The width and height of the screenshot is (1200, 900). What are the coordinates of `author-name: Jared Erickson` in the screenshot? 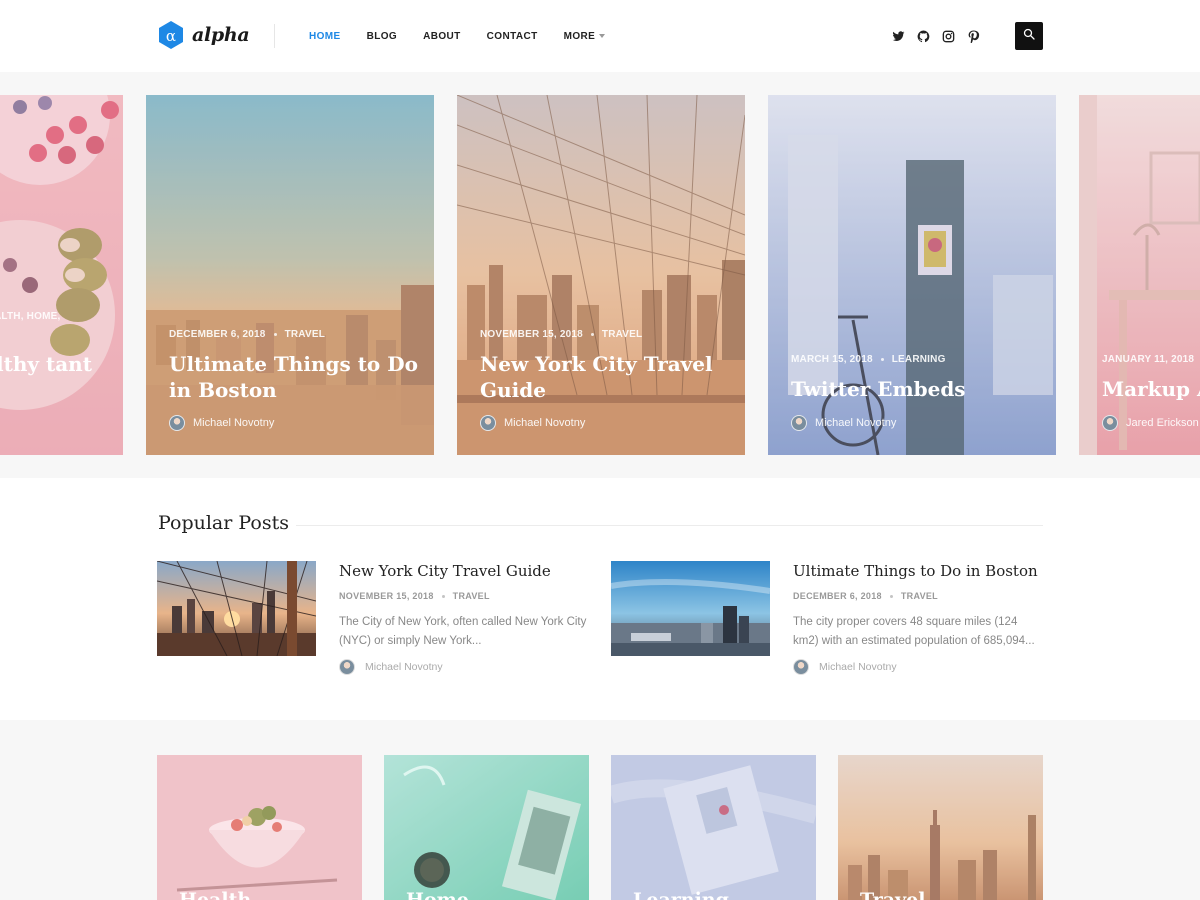 It's located at (1162, 423).